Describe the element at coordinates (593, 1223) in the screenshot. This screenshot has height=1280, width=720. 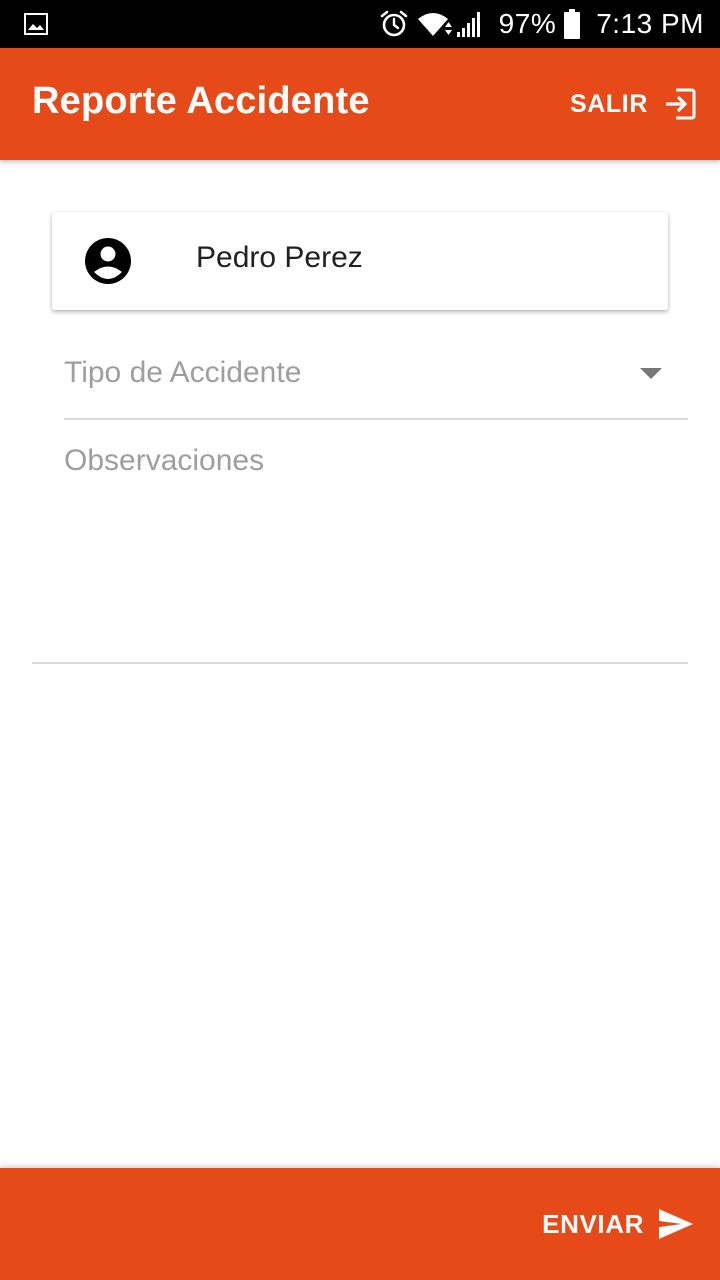
I see `send-button-label: ENVIAR` at that location.